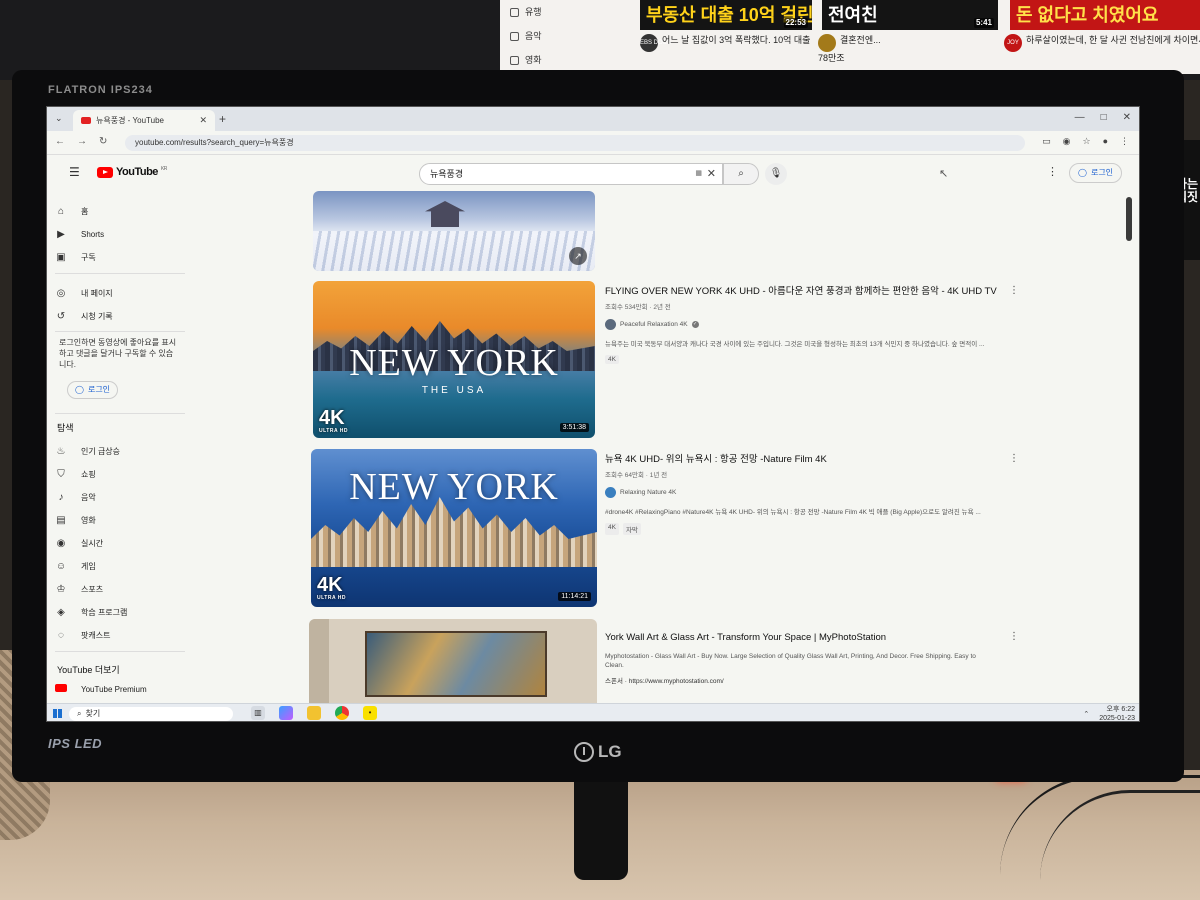 The image size is (1200, 900). Describe the element at coordinates (453, 661) in the screenshot. I see `ad-thumbnail` at that location.